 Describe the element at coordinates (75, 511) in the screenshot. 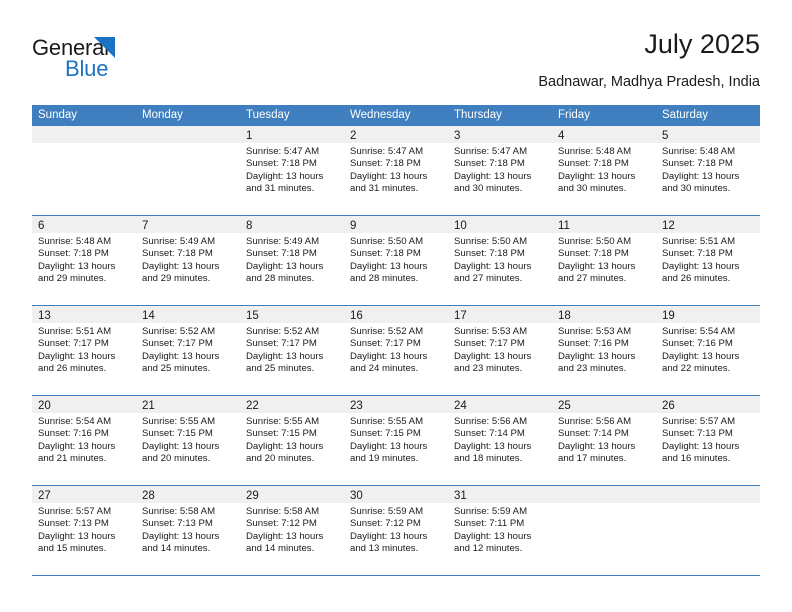

I see `day-info-line: Sunrise: 5:57 AM` at that location.